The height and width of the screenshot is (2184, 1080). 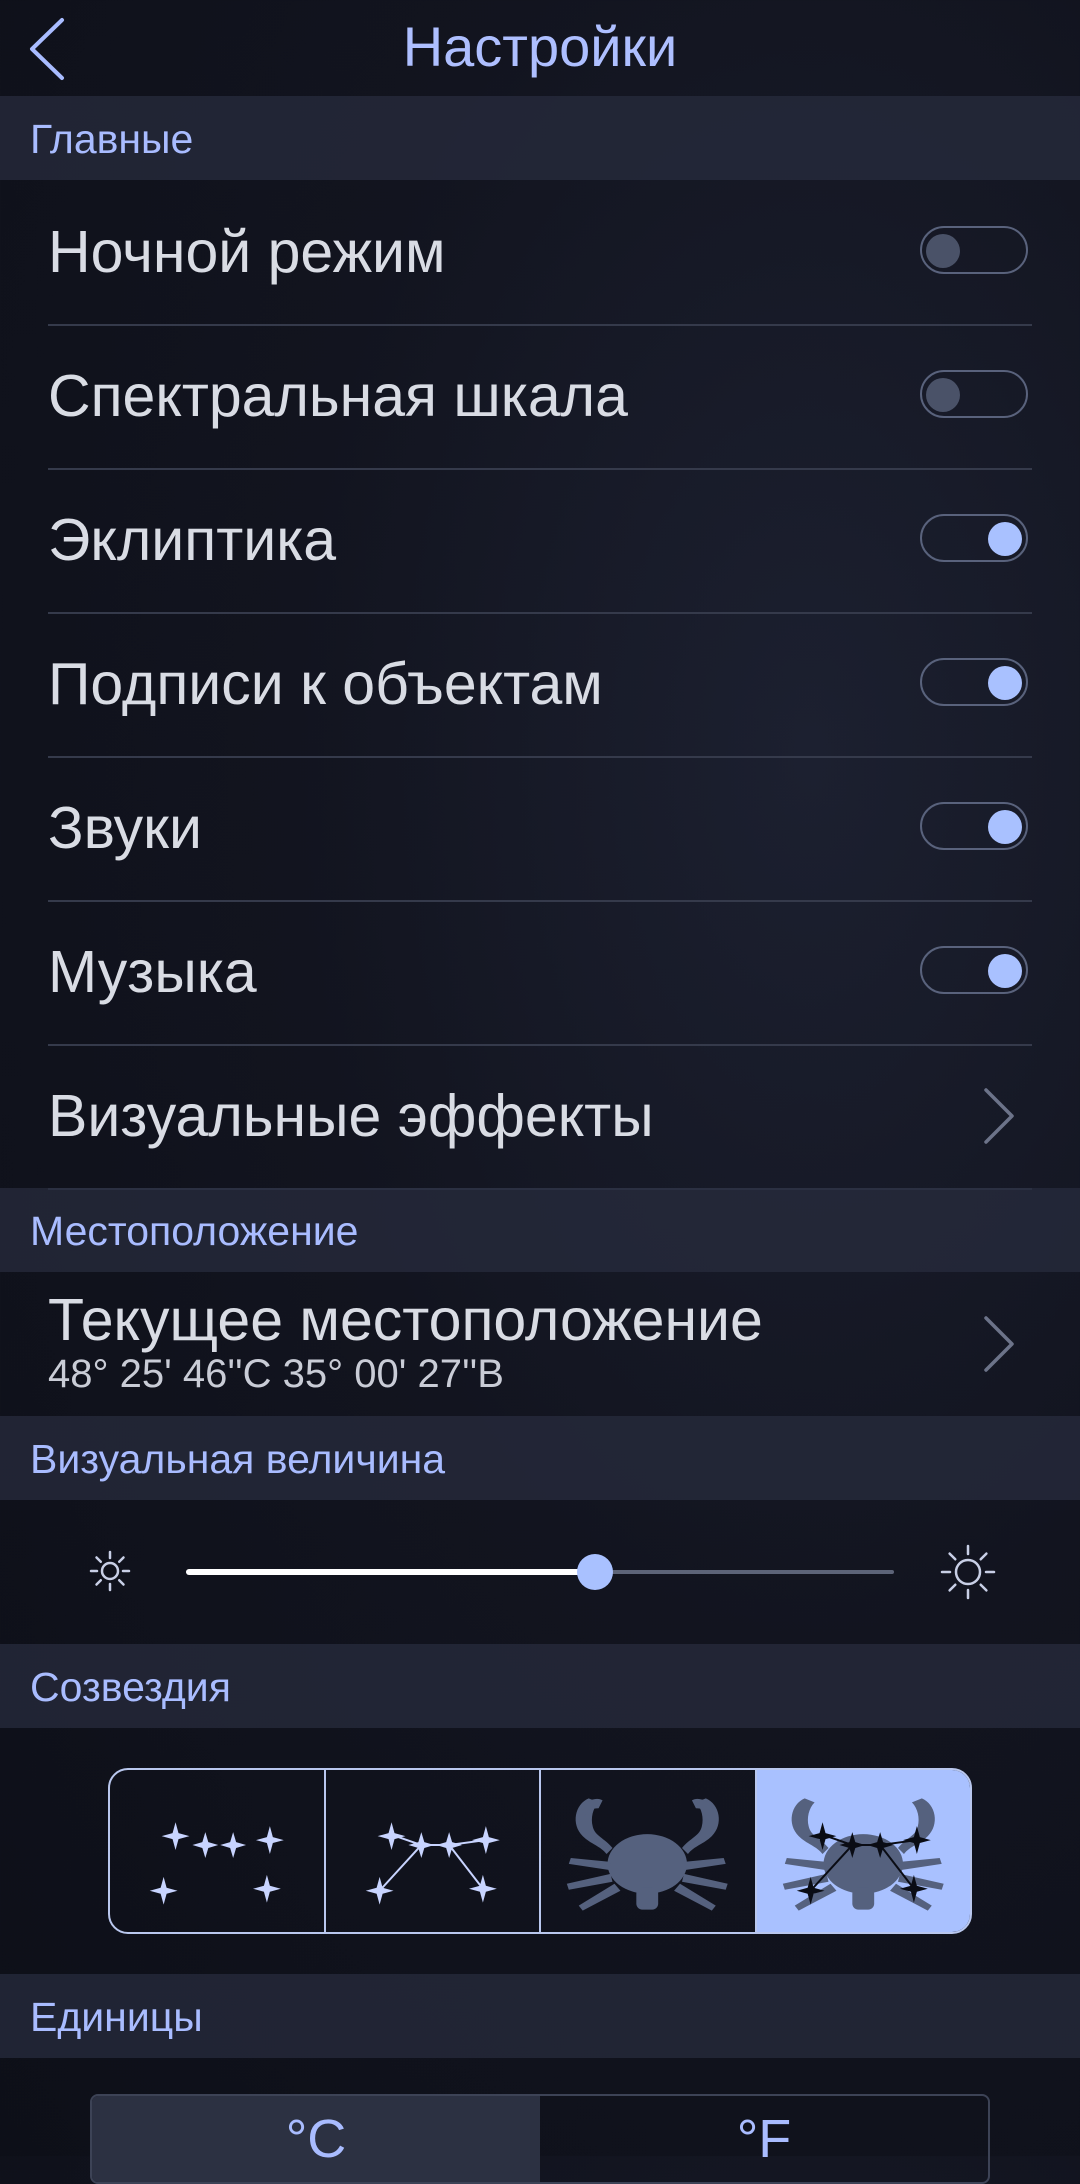 I want to click on spectral-scale-toggle, so click(x=974, y=394).